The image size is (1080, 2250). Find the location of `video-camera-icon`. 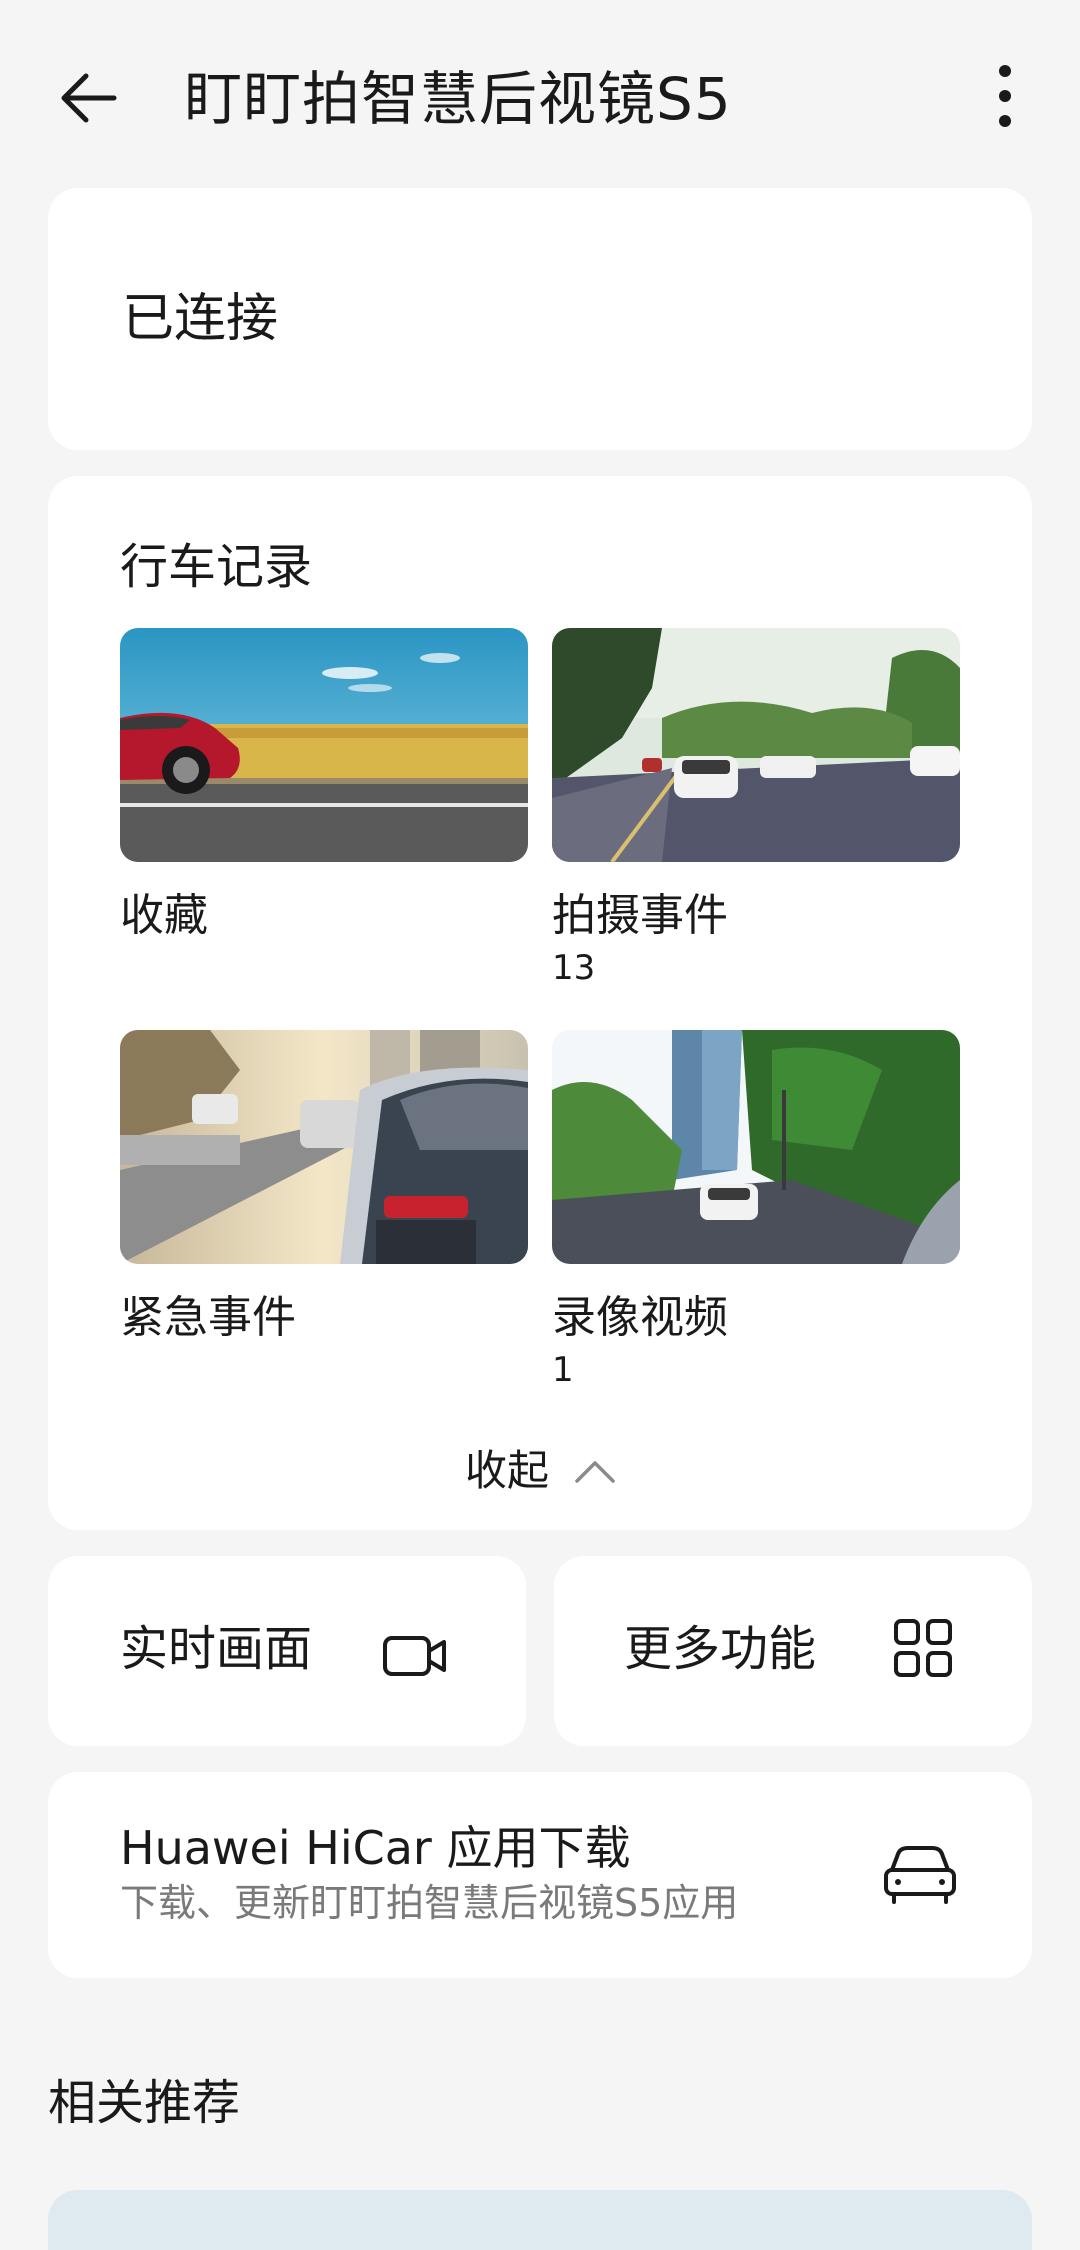

video-camera-icon is located at coordinates (414, 1656).